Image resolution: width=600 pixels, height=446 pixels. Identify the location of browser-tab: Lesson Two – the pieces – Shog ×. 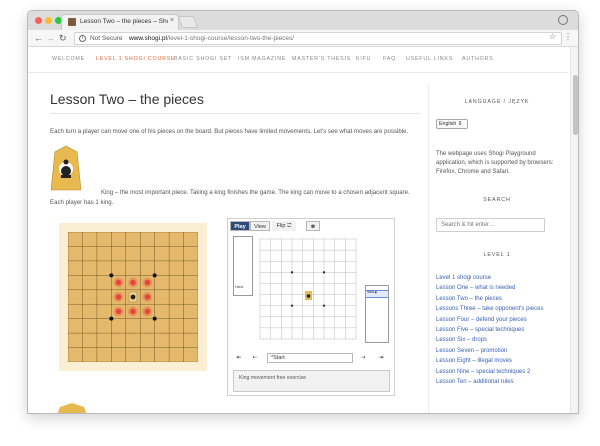
(120, 22).